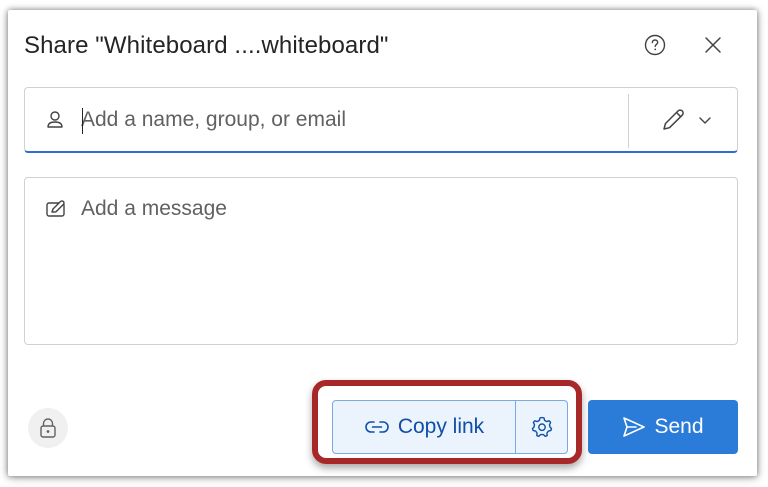  What do you see at coordinates (705, 120) in the screenshot?
I see `chevron-down-icon` at bounding box center [705, 120].